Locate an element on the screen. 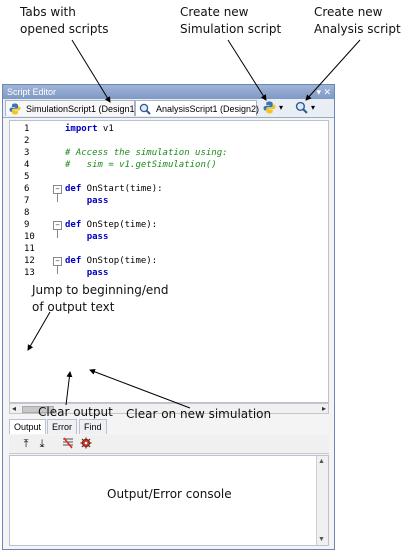  scroll-left-icon: ◂ is located at coordinates (14, 408).